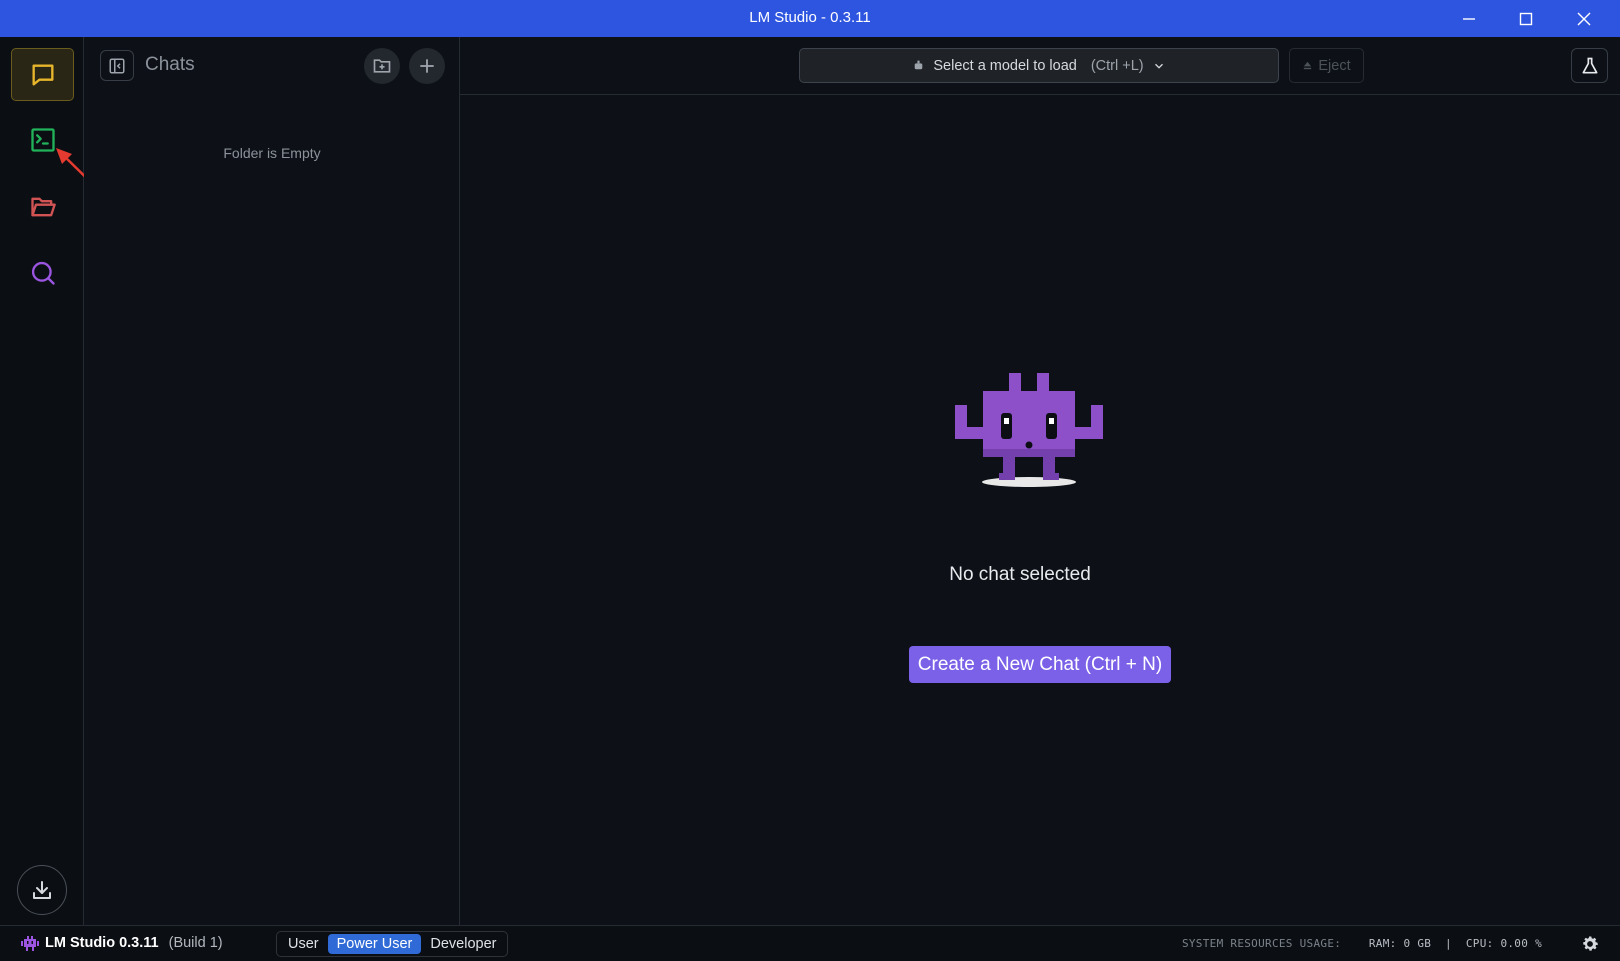 The image size is (1620, 961). I want to click on new-chat-plus-button, so click(427, 66).